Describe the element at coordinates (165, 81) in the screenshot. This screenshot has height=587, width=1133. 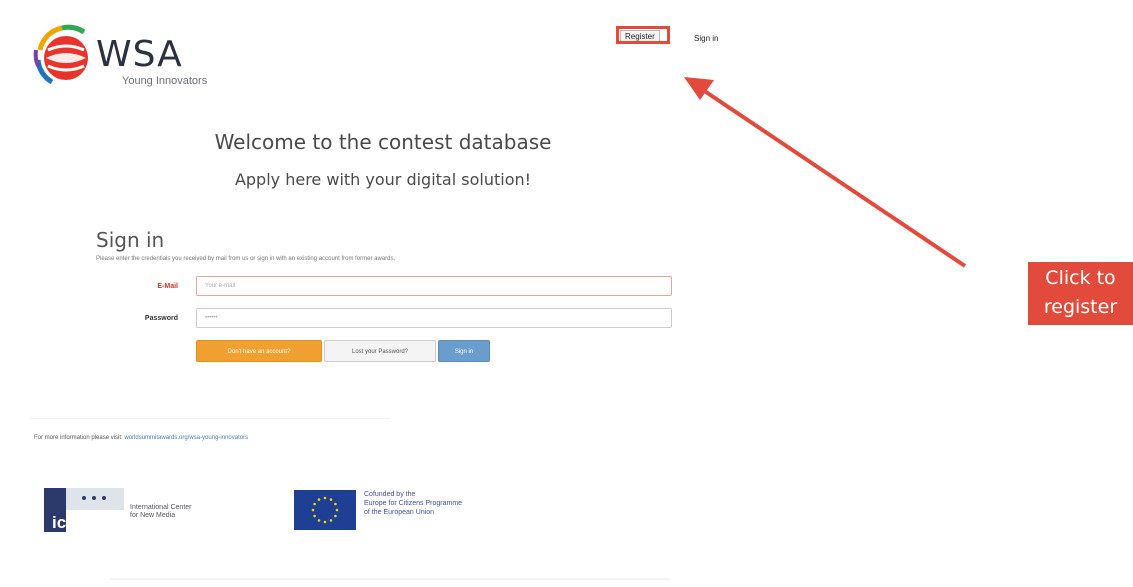
I see `logo-subtitle: Young Innovators` at that location.